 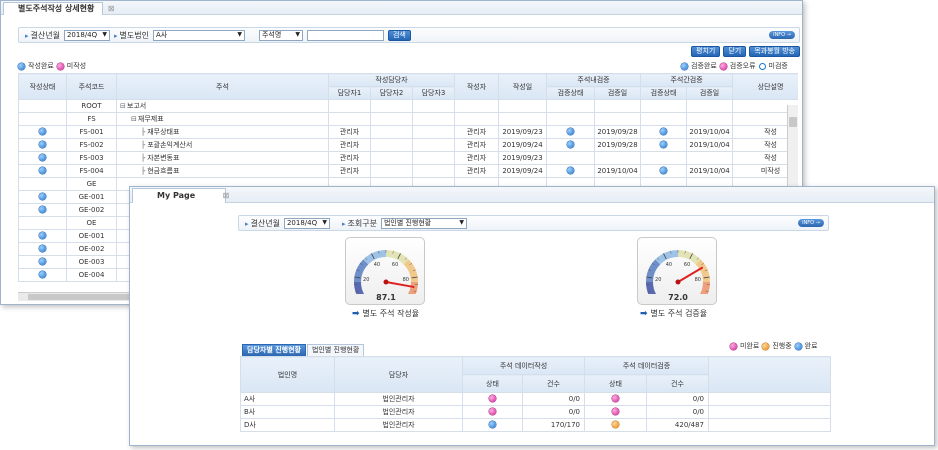 I want to click on code-cell: OE-004, so click(x=91, y=275).